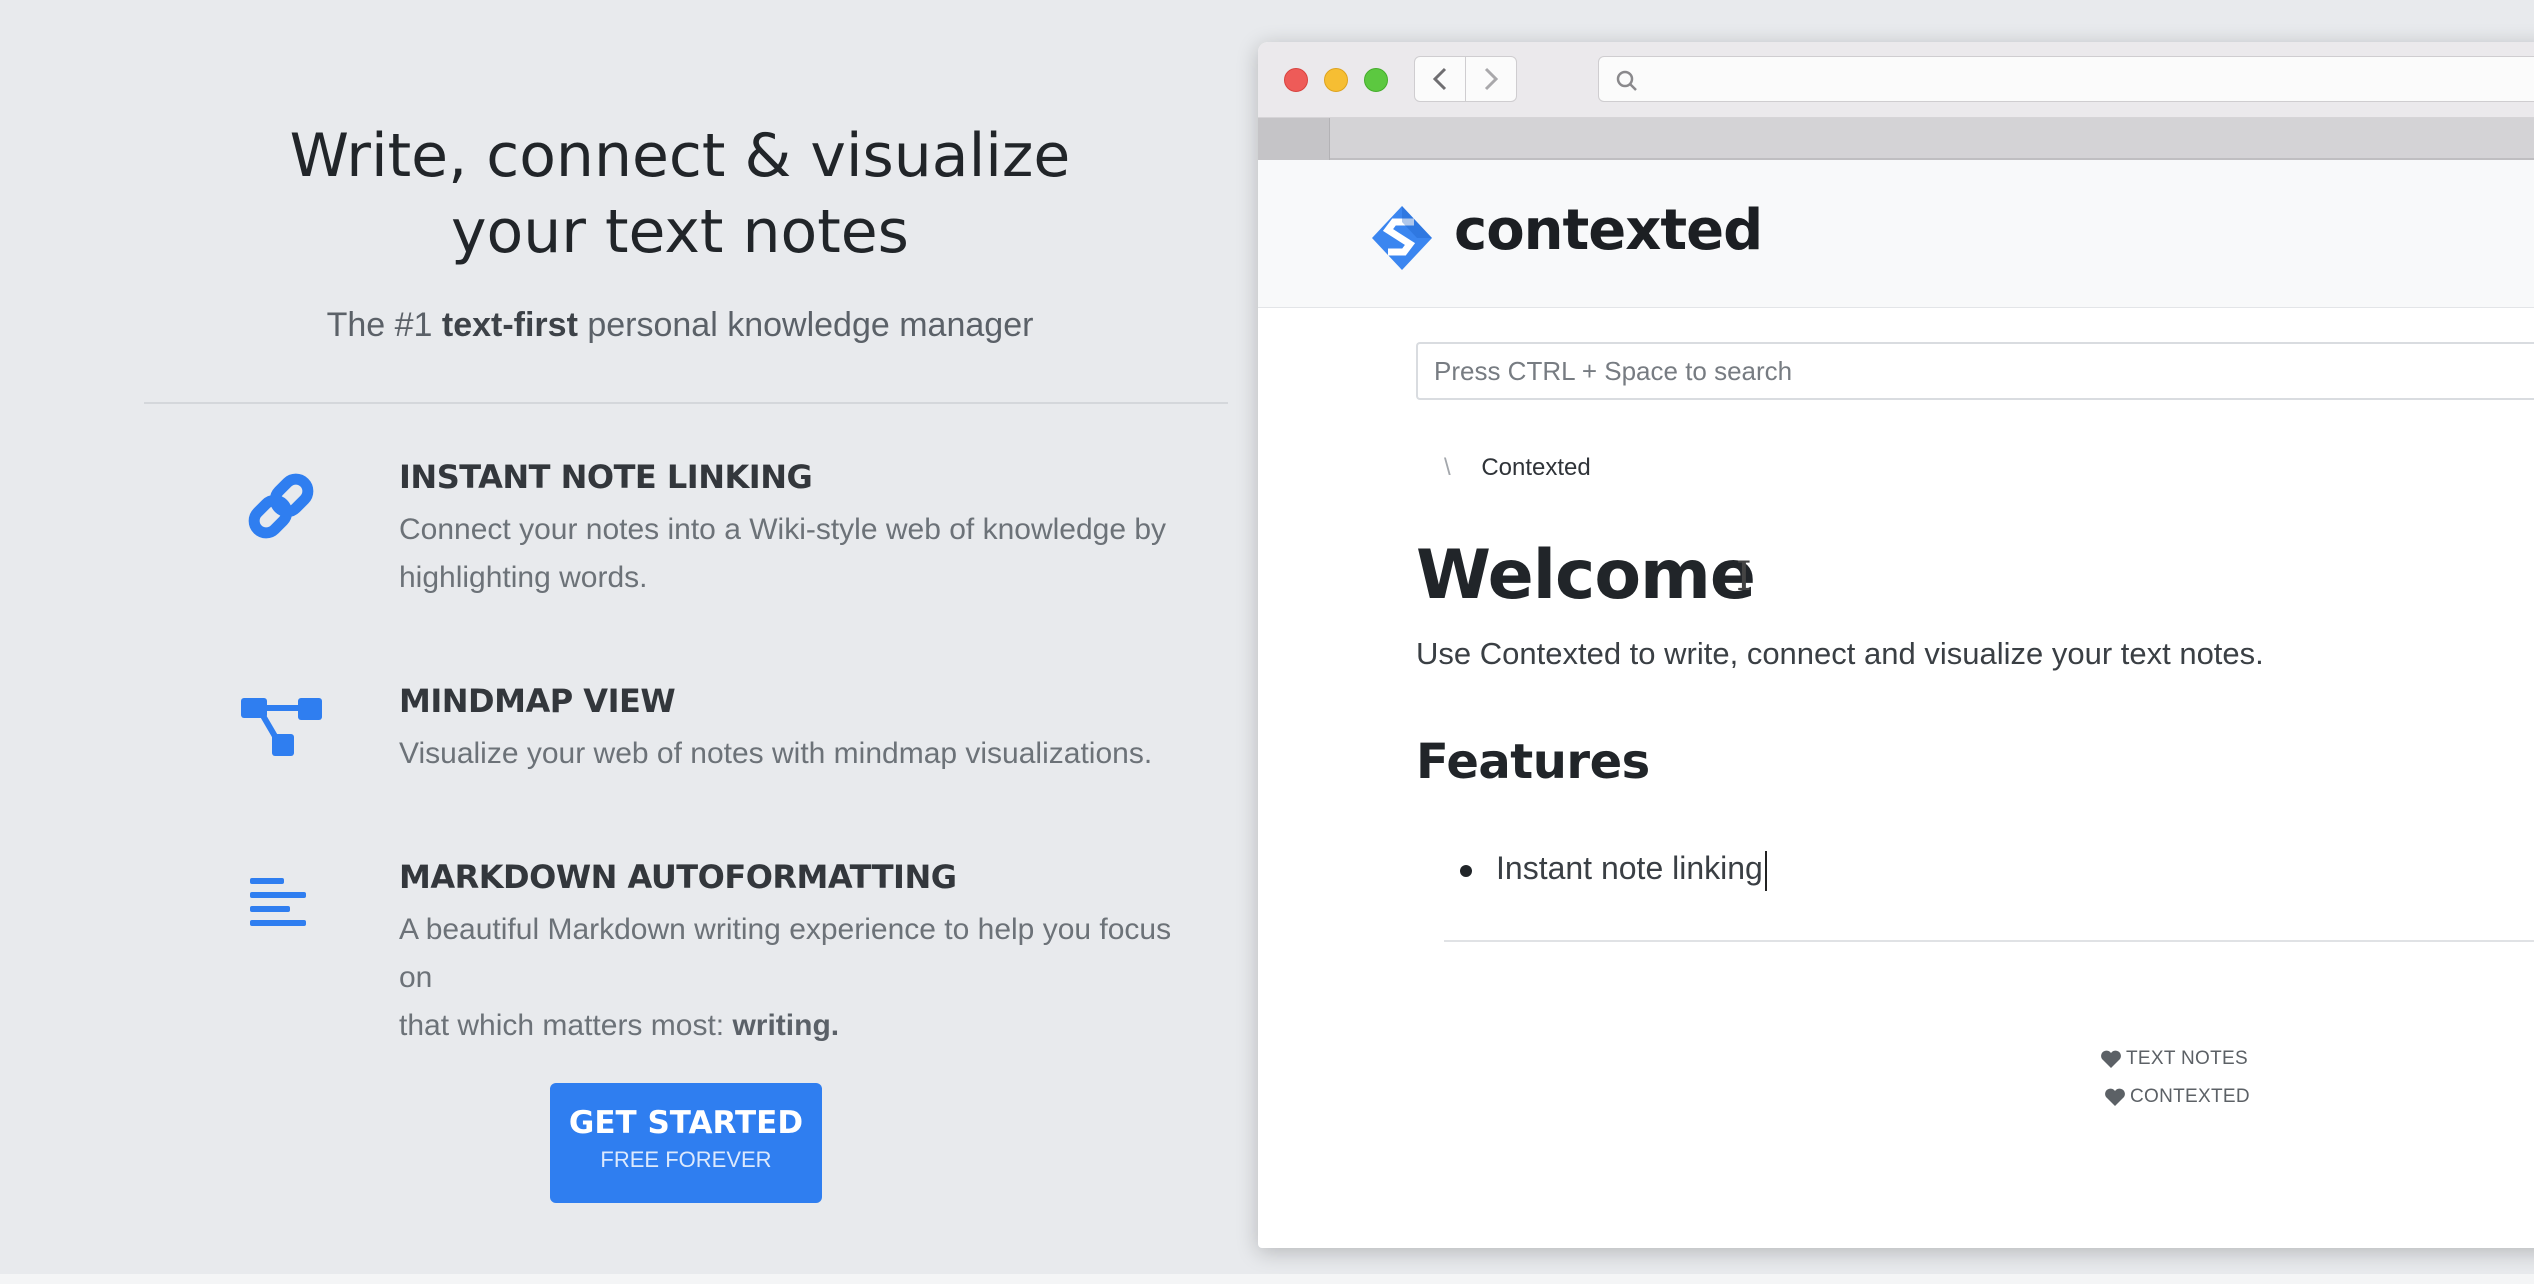 The width and height of the screenshot is (2534, 1284). What do you see at coordinates (1586, 575) in the screenshot?
I see `document-title: Welcome` at bounding box center [1586, 575].